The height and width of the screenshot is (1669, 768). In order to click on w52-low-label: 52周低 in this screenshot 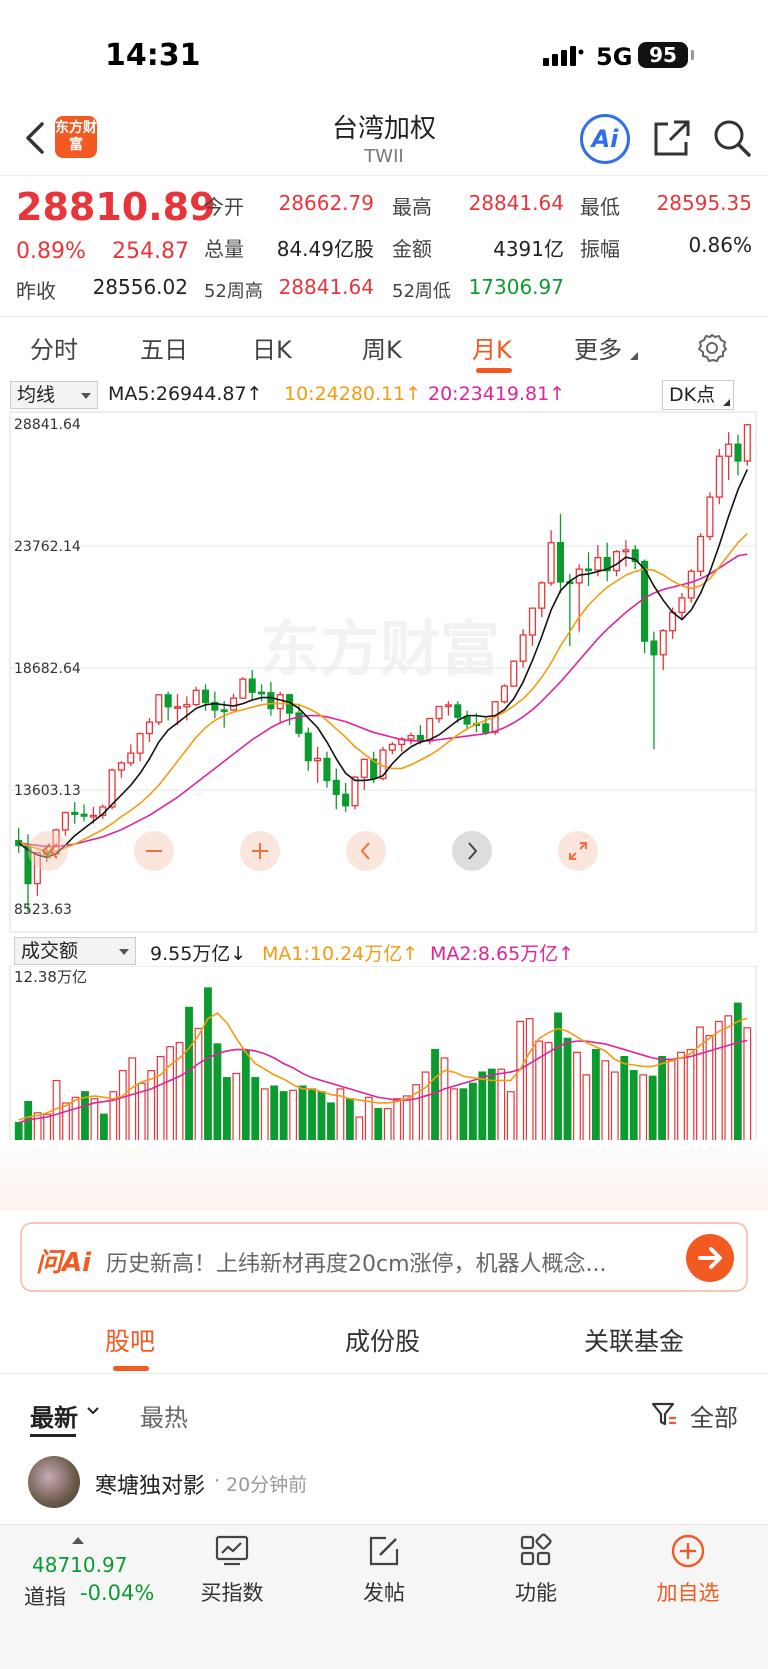, I will do `click(421, 291)`.